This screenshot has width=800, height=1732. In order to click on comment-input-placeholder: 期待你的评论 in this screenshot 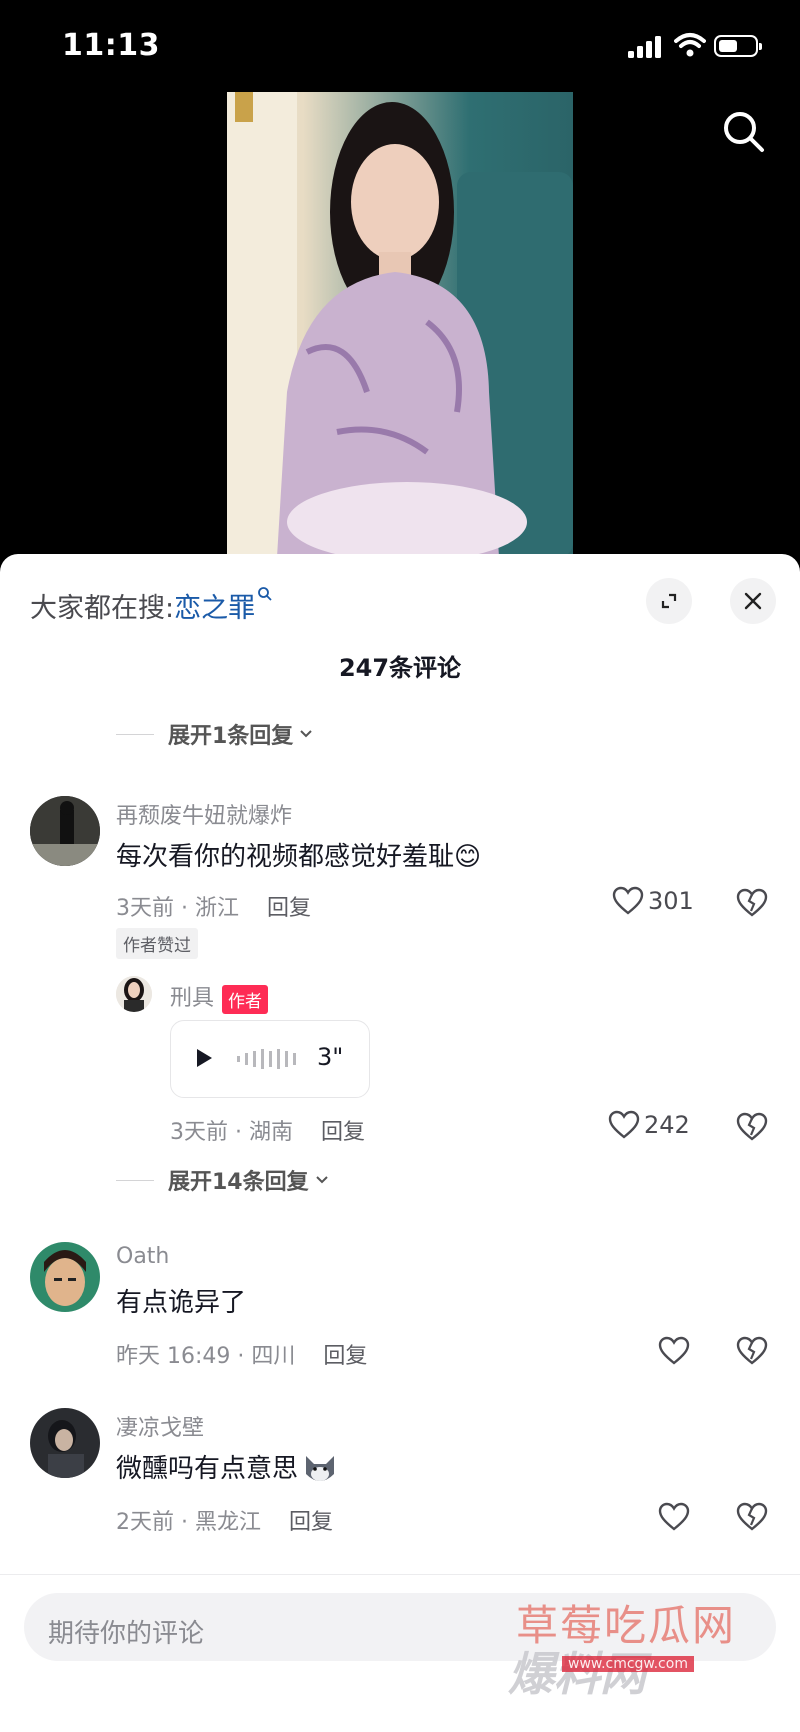, I will do `click(126, 1634)`.